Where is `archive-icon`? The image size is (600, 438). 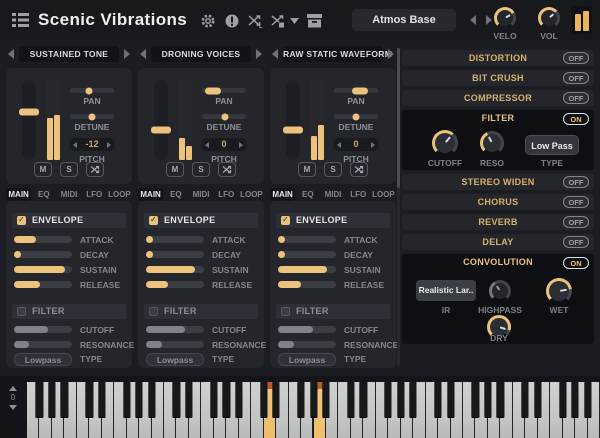 archive-icon is located at coordinates (314, 21).